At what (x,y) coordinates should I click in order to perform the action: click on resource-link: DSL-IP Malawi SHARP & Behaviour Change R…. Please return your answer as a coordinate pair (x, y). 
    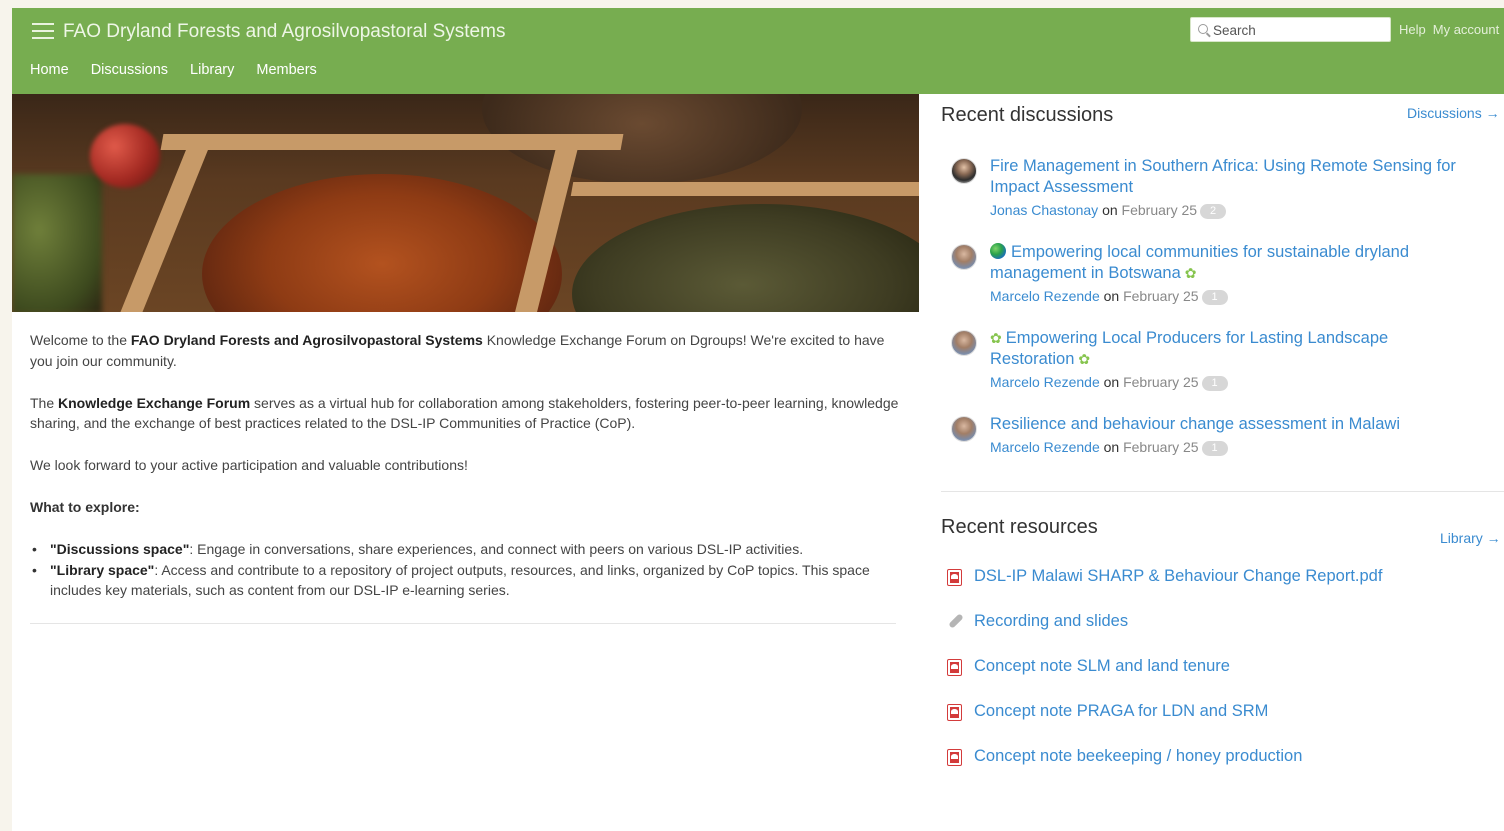
    Looking at the image, I should click on (1178, 576).